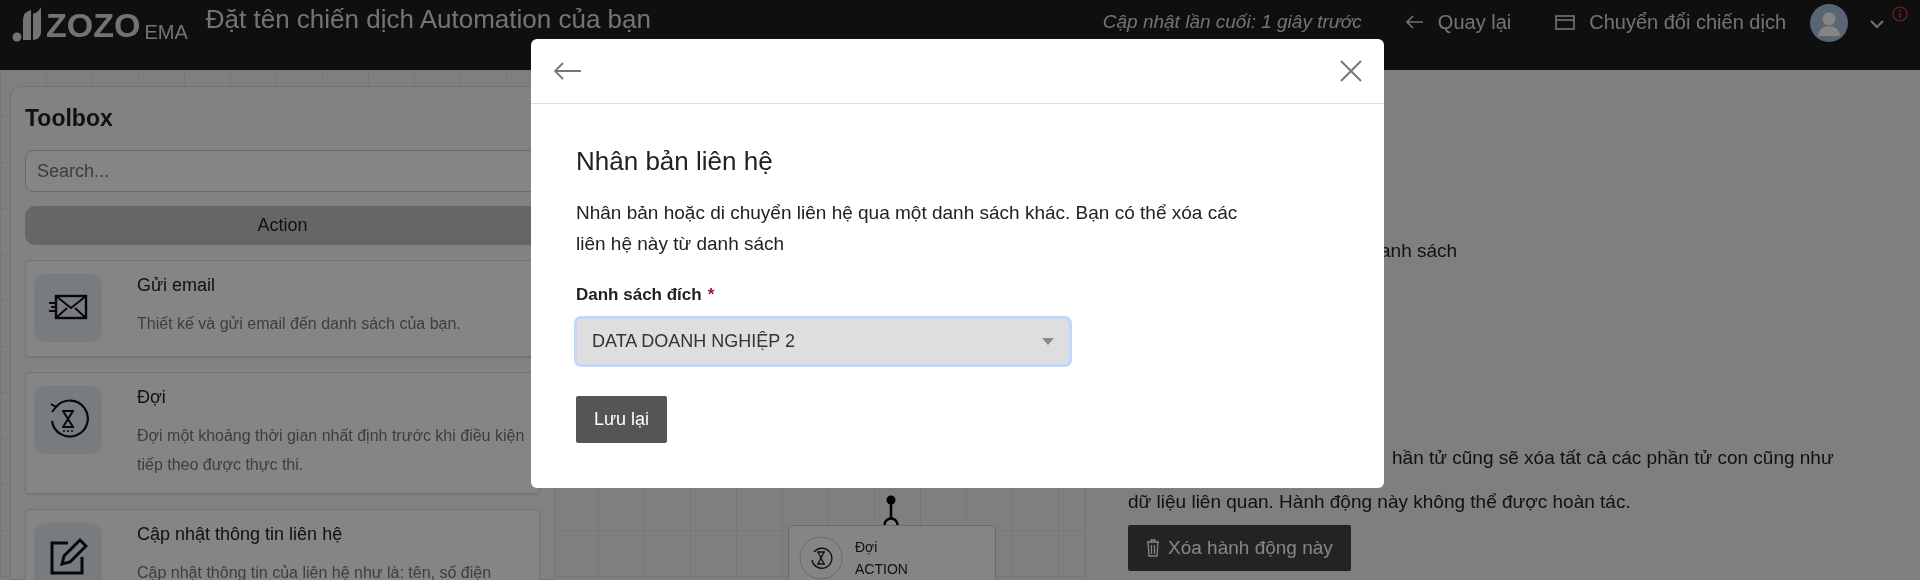  Describe the element at coordinates (821, 558) in the screenshot. I see `hourglass-timer-icon` at that location.